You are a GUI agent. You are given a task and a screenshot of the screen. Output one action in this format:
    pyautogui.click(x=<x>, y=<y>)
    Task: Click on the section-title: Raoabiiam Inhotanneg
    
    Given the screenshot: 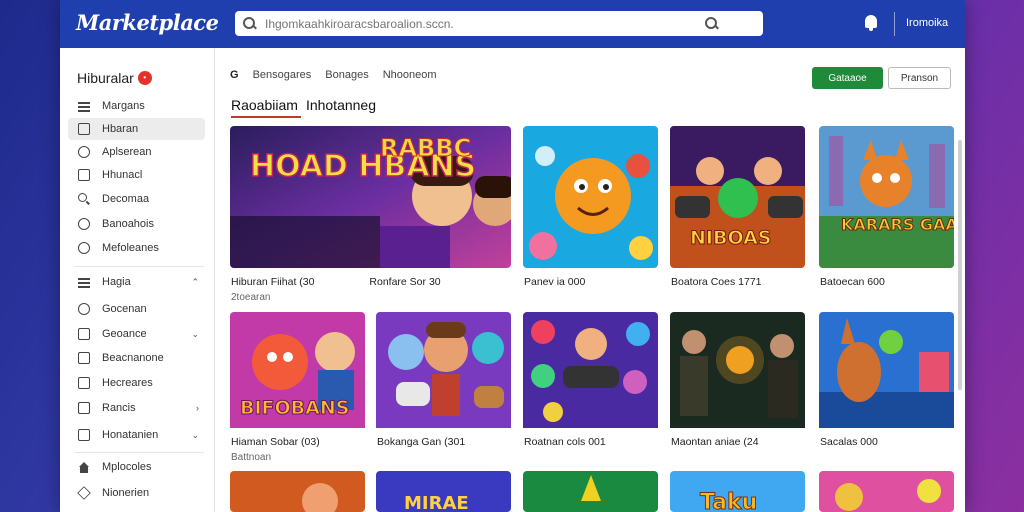 What is the action you would take?
    pyautogui.click(x=307, y=105)
    